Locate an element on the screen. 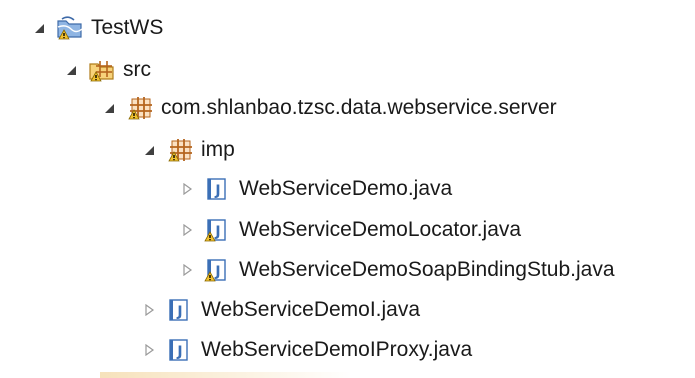 The width and height of the screenshot is (695, 378). tree-item-package: com.shlanbao.tzsc.data.webservice.server is located at coordinates (328, 108).